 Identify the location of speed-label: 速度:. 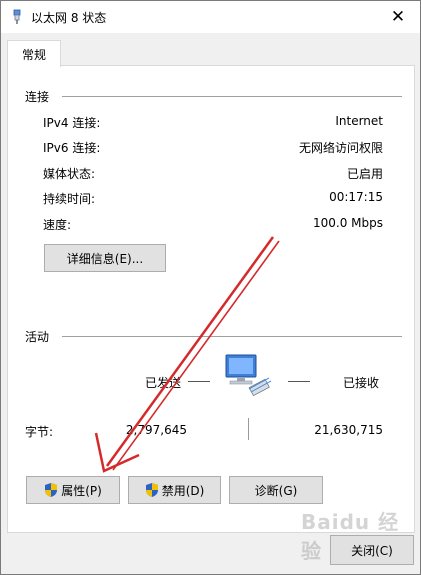
(57, 225).